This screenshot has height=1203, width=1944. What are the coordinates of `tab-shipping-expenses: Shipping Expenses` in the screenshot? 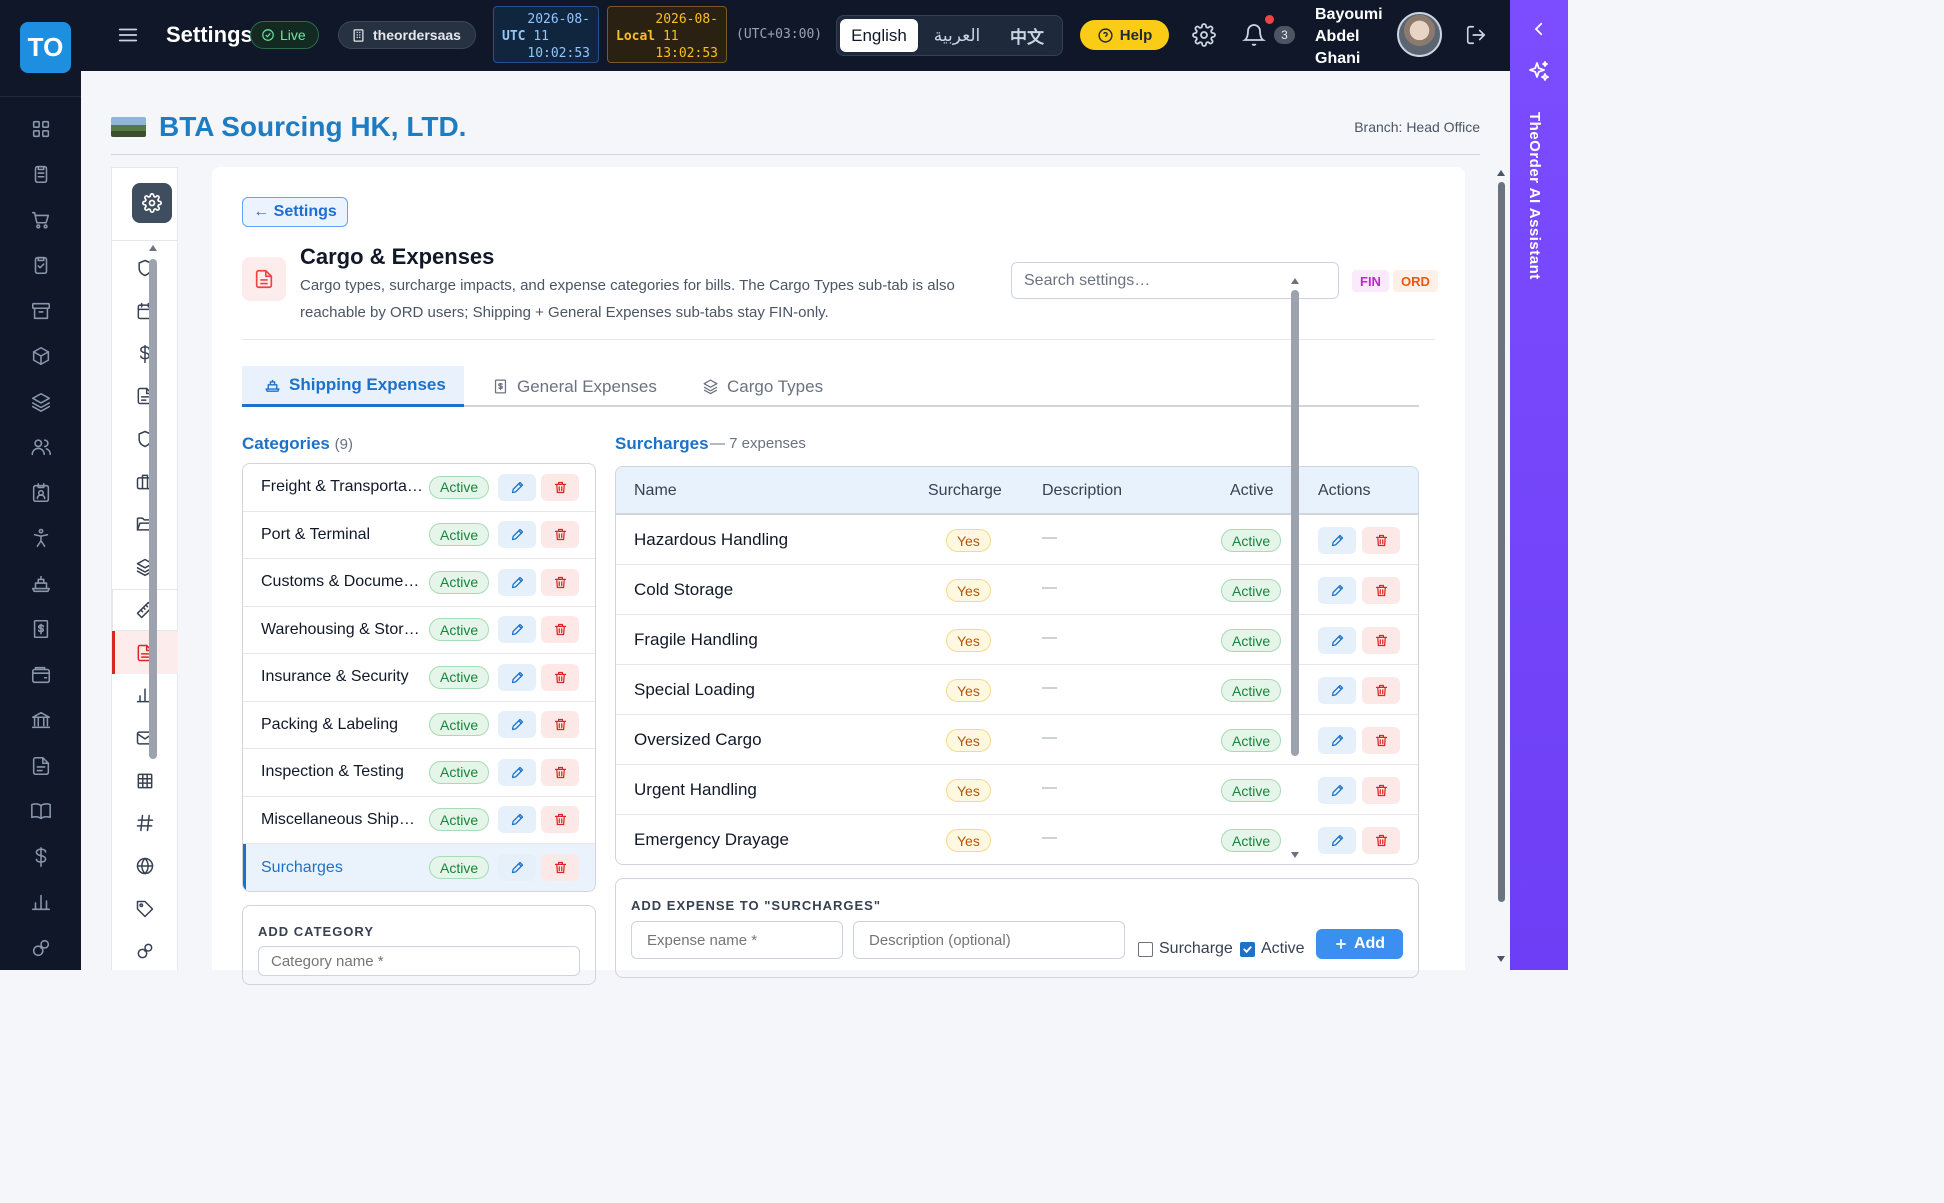 It's located at (353, 386).